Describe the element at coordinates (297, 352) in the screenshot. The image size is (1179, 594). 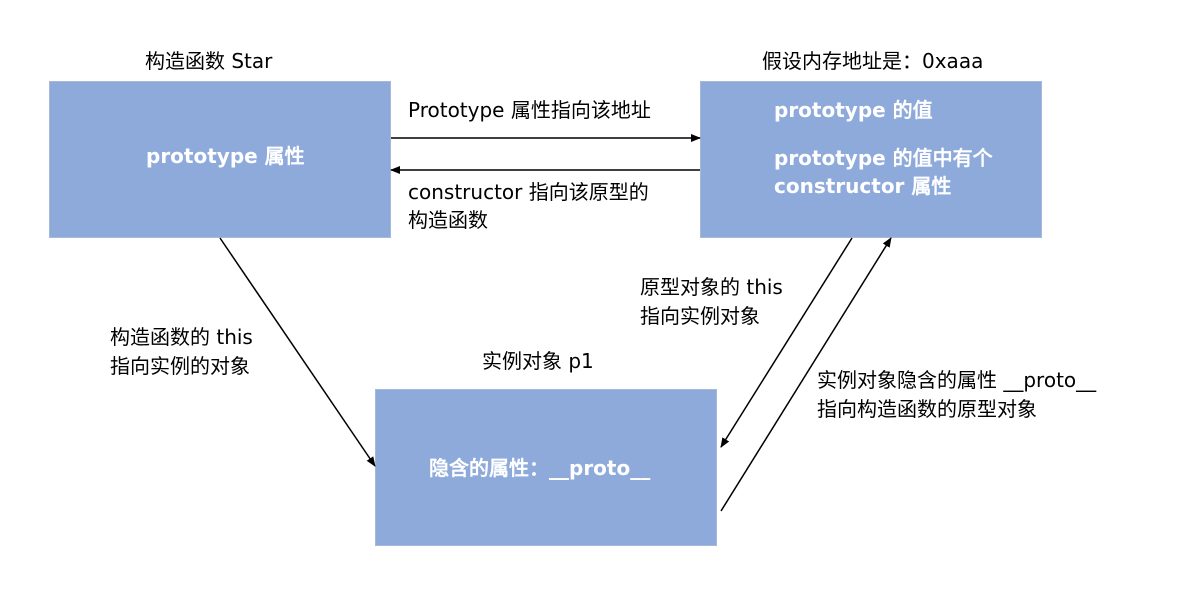
I see `constructor-this-arrow` at that location.